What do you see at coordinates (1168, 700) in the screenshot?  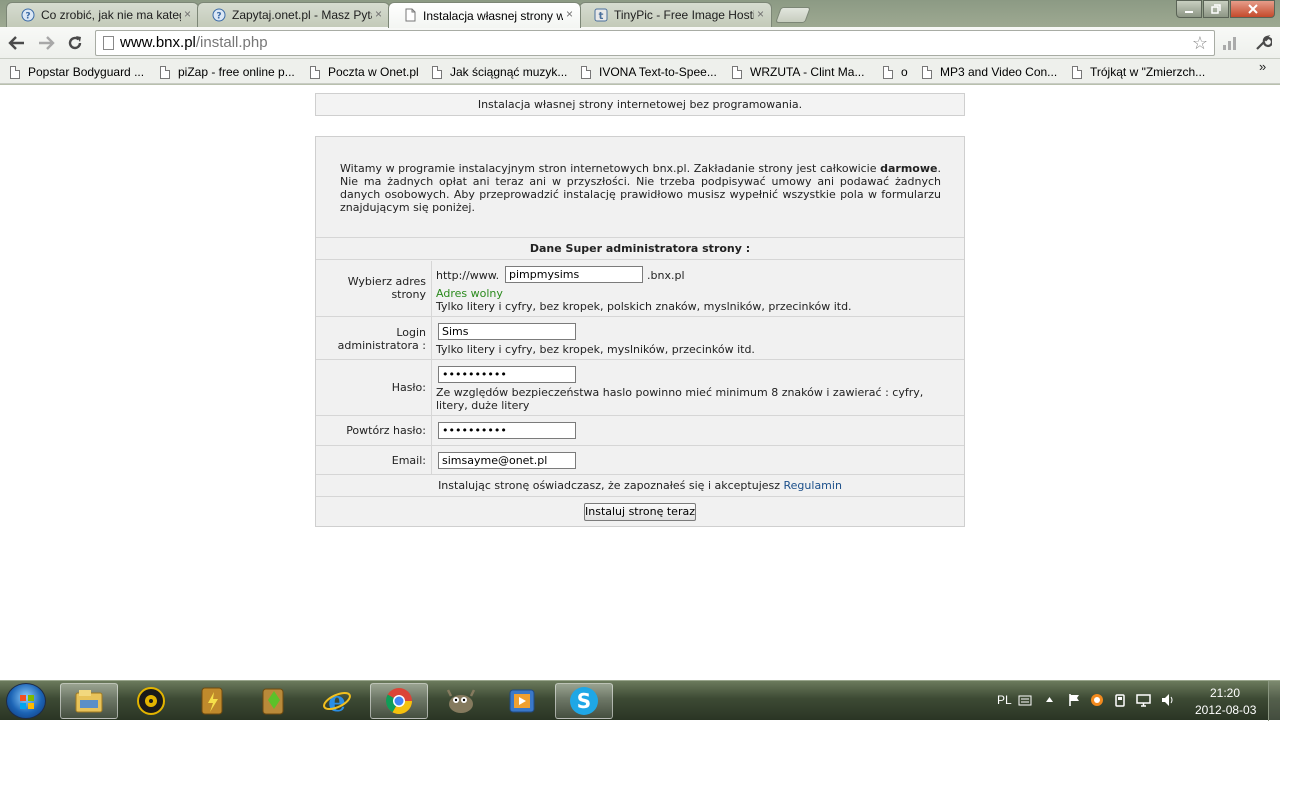 I see `volume-icon` at bounding box center [1168, 700].